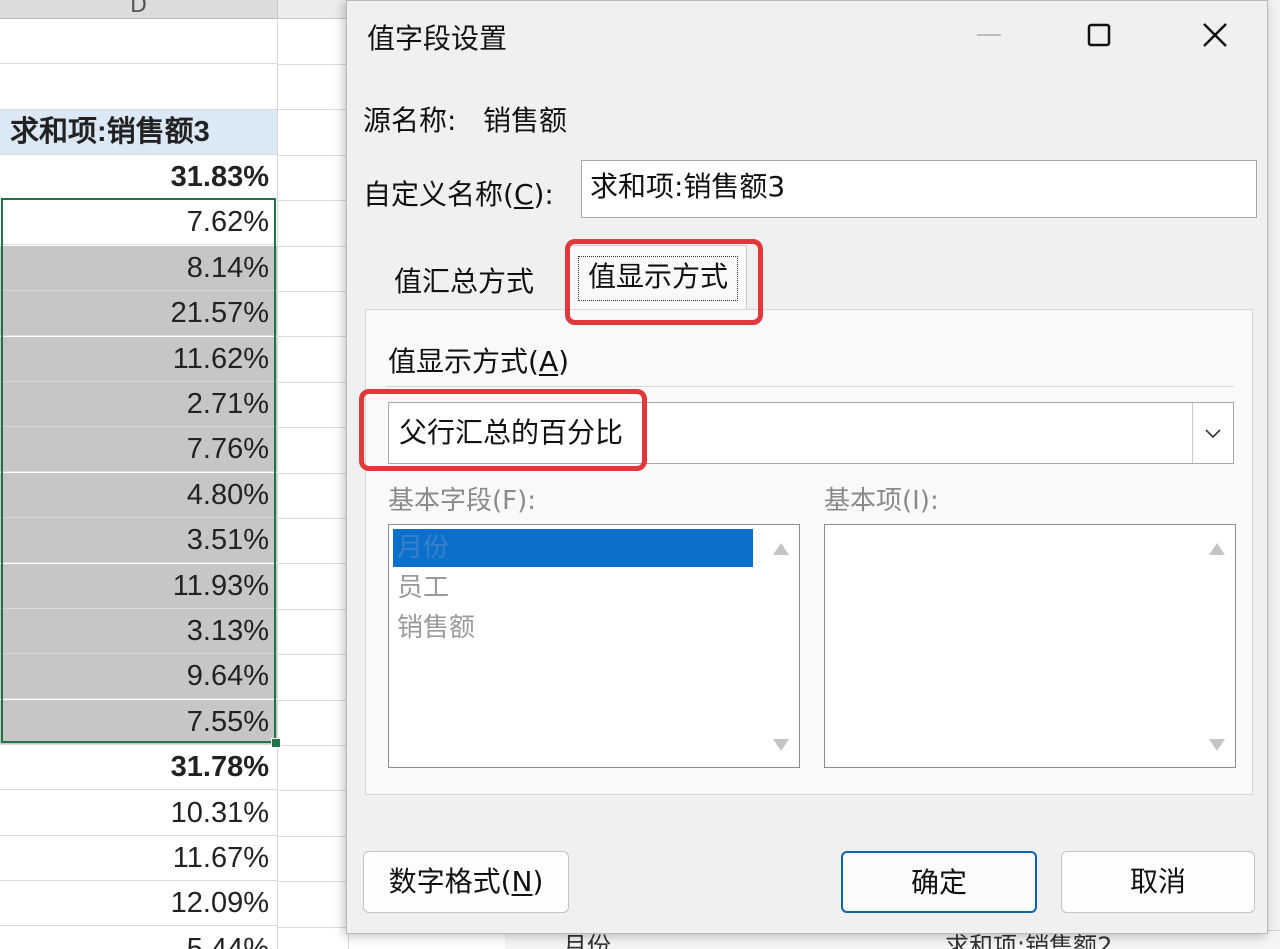  What do you see at coordinates (1215, 35) in the screenshot?
I see `close-icon` at bounding box center [1215, 35].